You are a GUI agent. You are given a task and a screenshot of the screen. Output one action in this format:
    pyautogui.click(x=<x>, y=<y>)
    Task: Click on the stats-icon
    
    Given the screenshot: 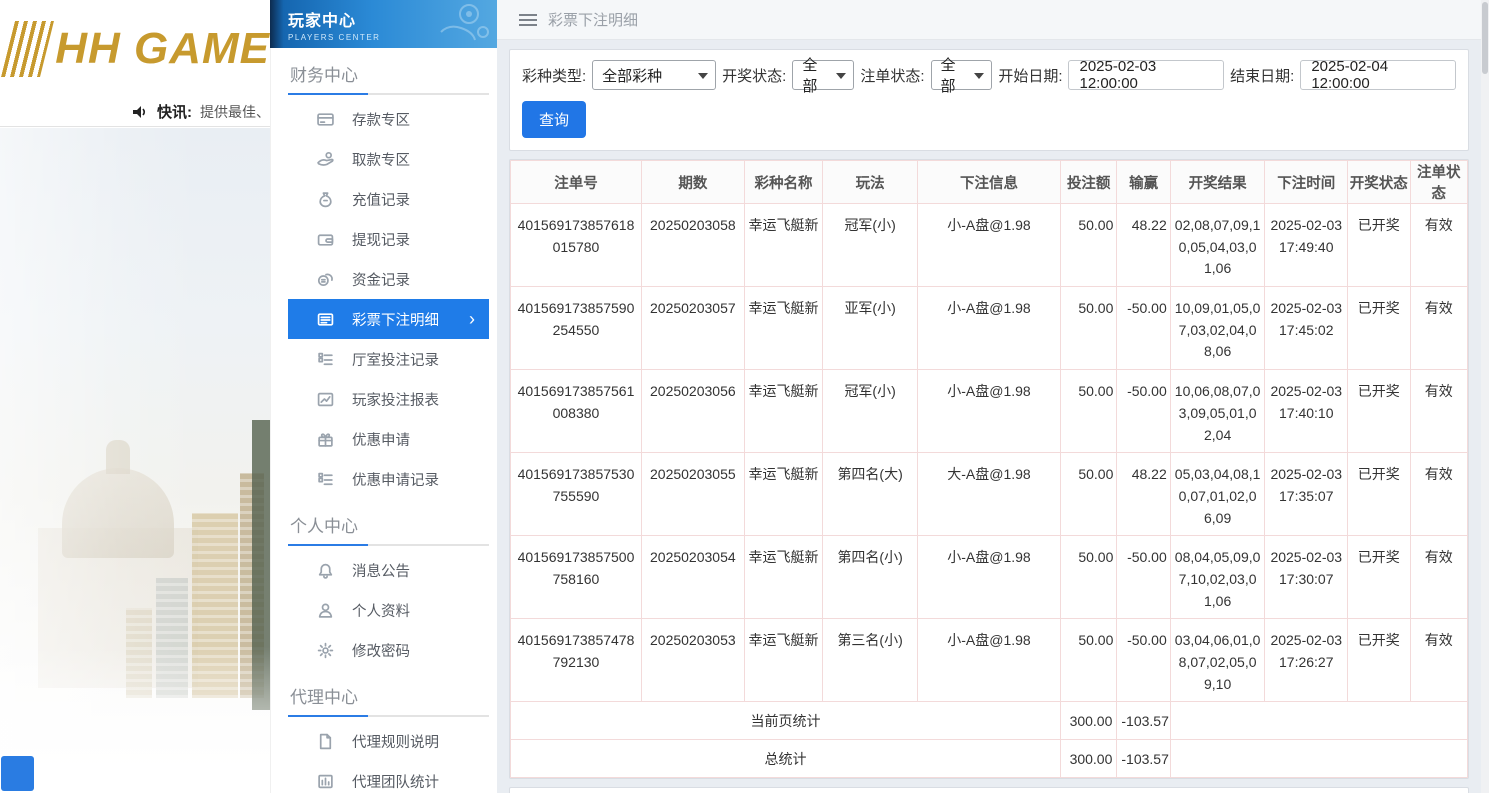 What is the action you would take?
    pyautogui.click(x=325, y=781)
    